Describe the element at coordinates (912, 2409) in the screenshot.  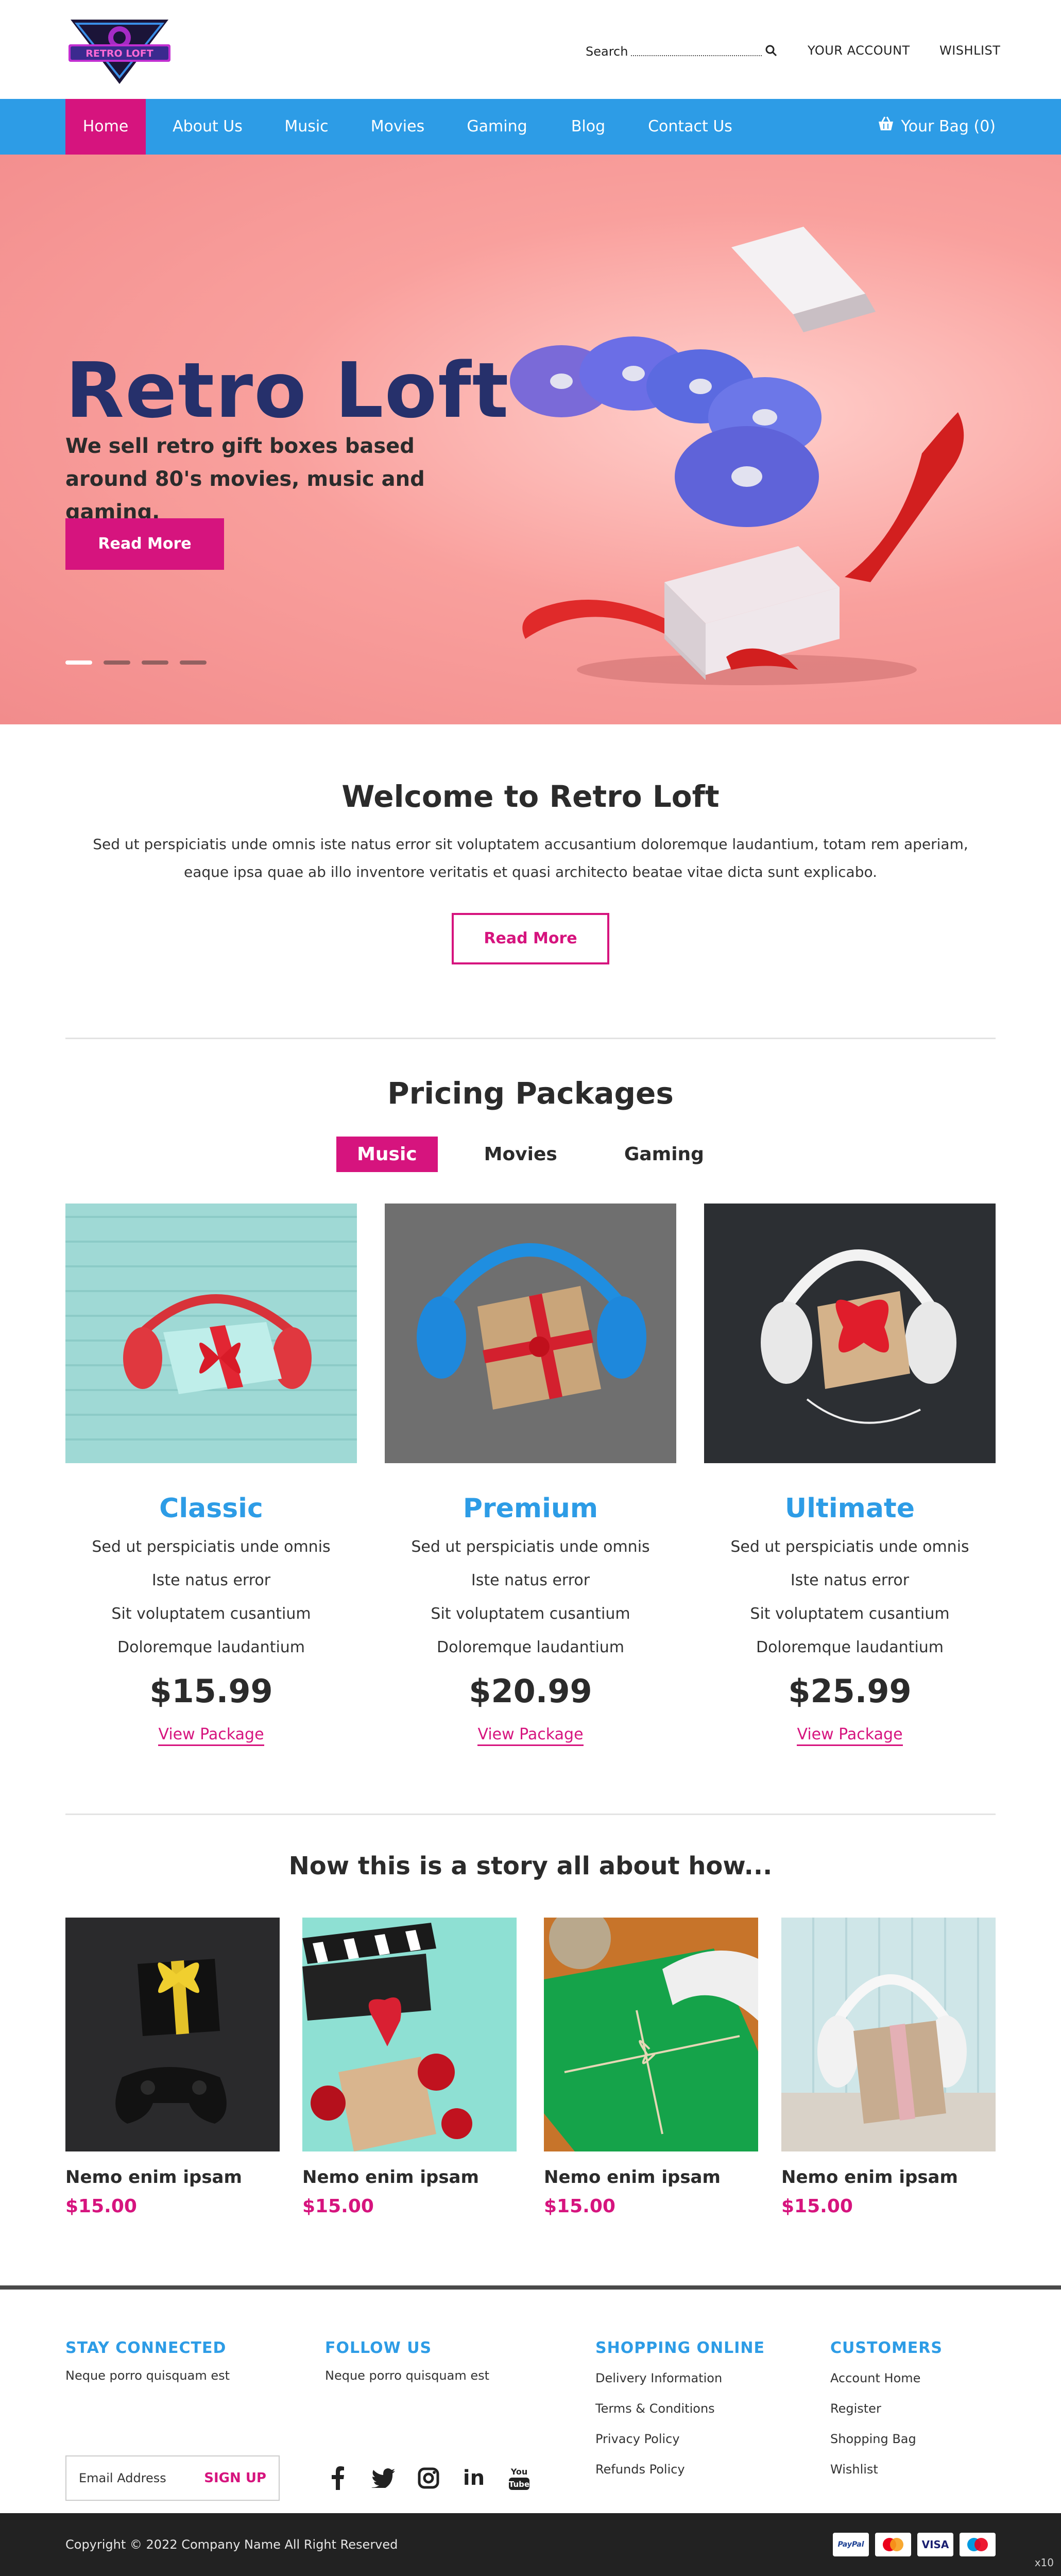
I see `footer-link: Register` at that location.